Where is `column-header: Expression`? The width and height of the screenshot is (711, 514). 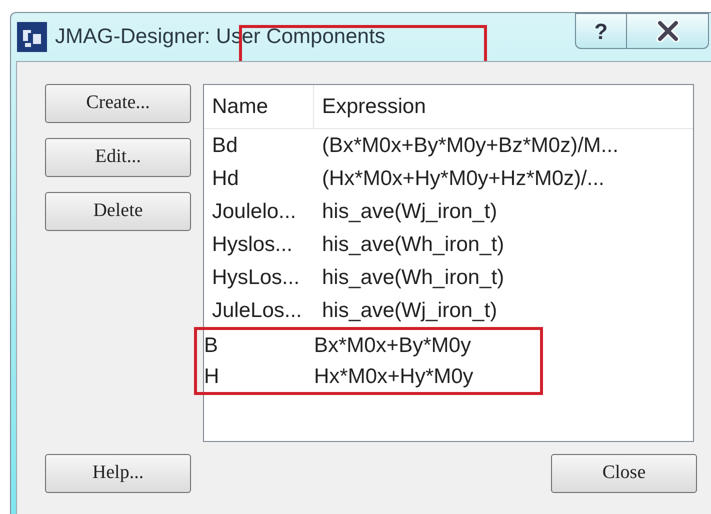 column-header: Expression is located at coordinates (370, 106).